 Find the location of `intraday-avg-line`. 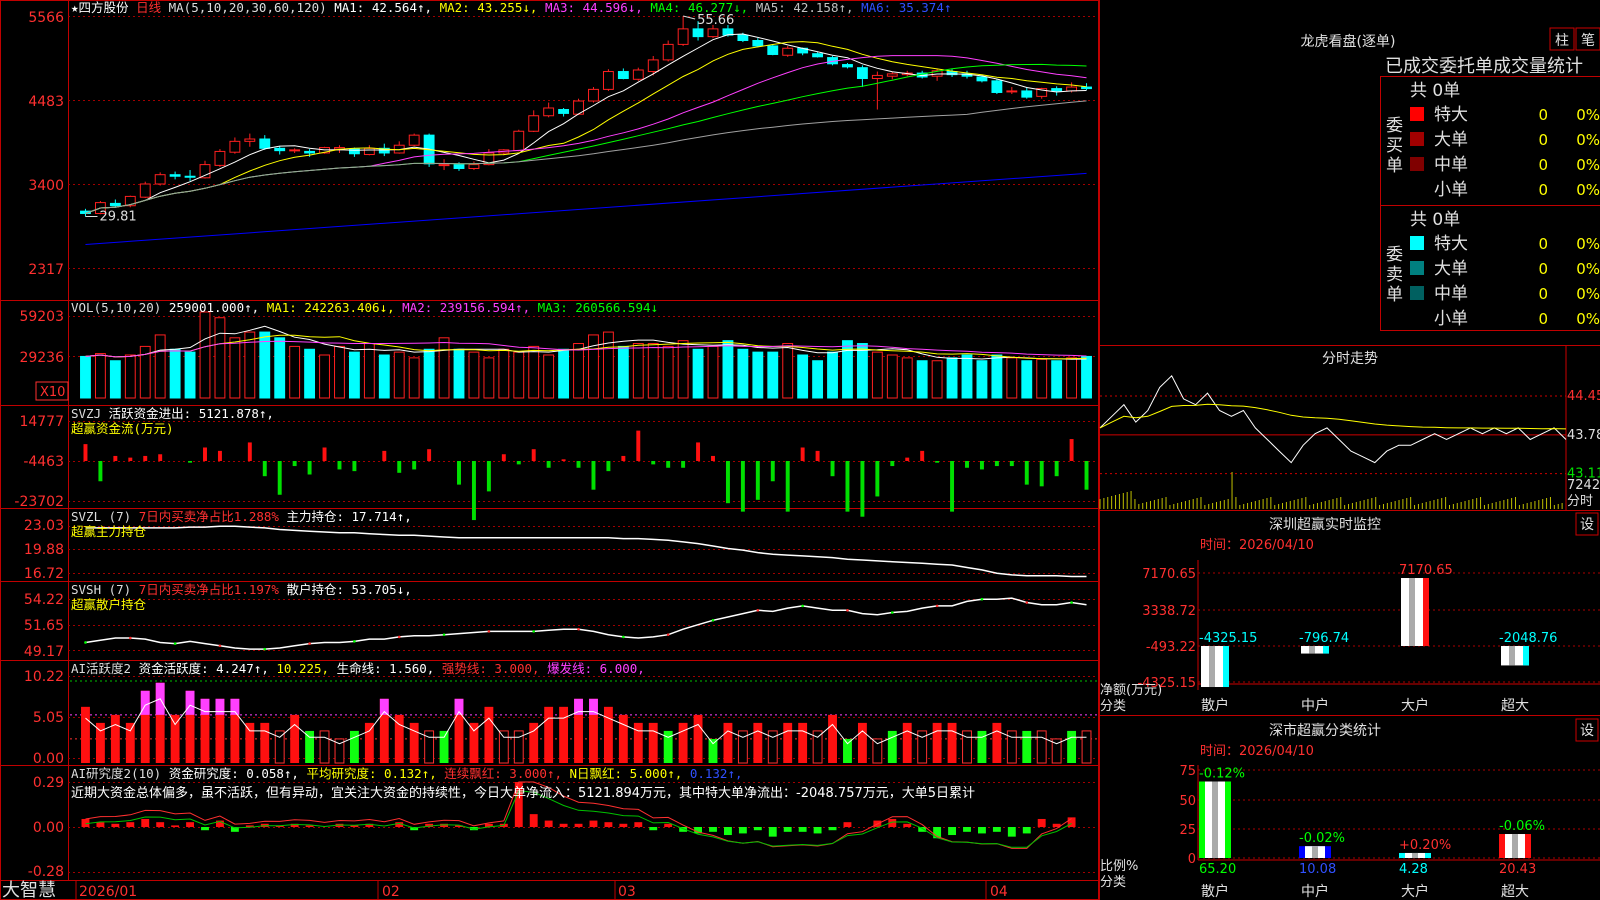

intraday-avg-line is located at coordinates (1333, 416).